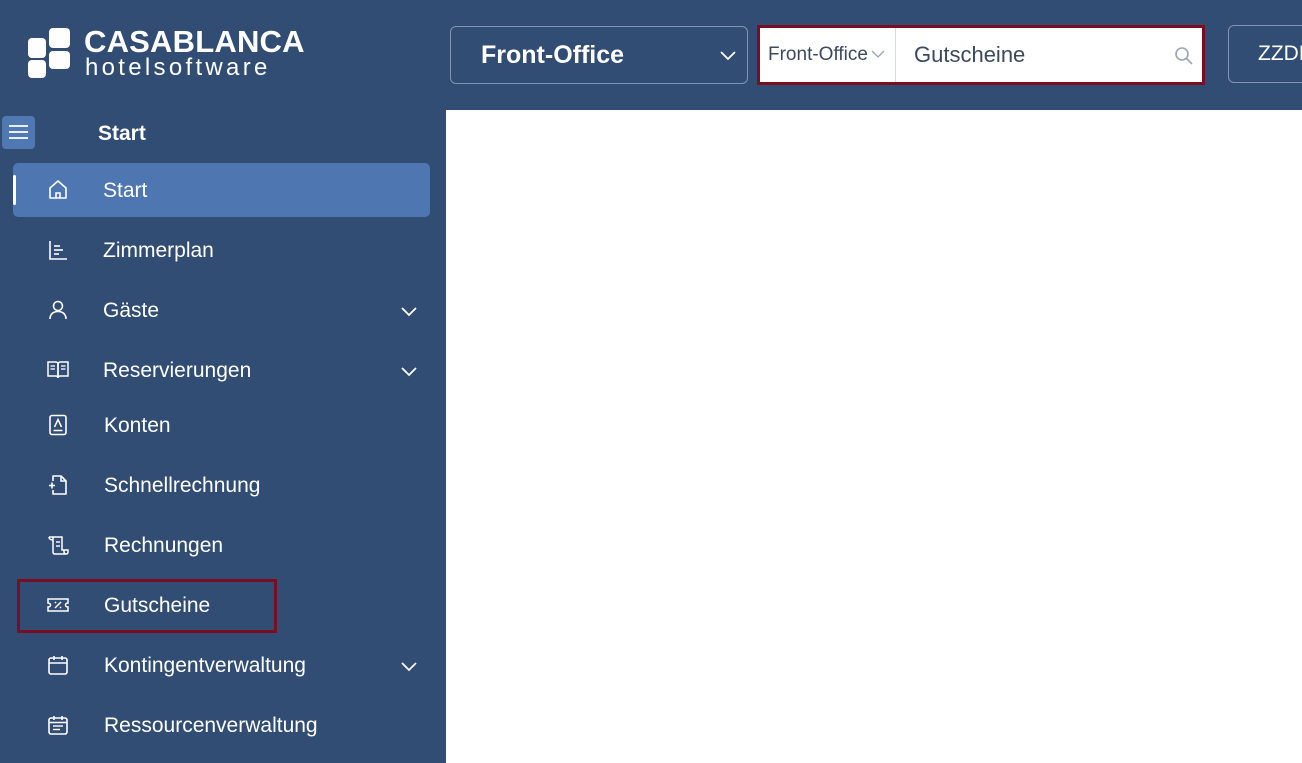 The height and width of the screenshot is (763, 1302). Describe the element at coordinates (221, 605) in the screenshot. I see `sidebar-item-gutscheine: Gutscheine` at that location.